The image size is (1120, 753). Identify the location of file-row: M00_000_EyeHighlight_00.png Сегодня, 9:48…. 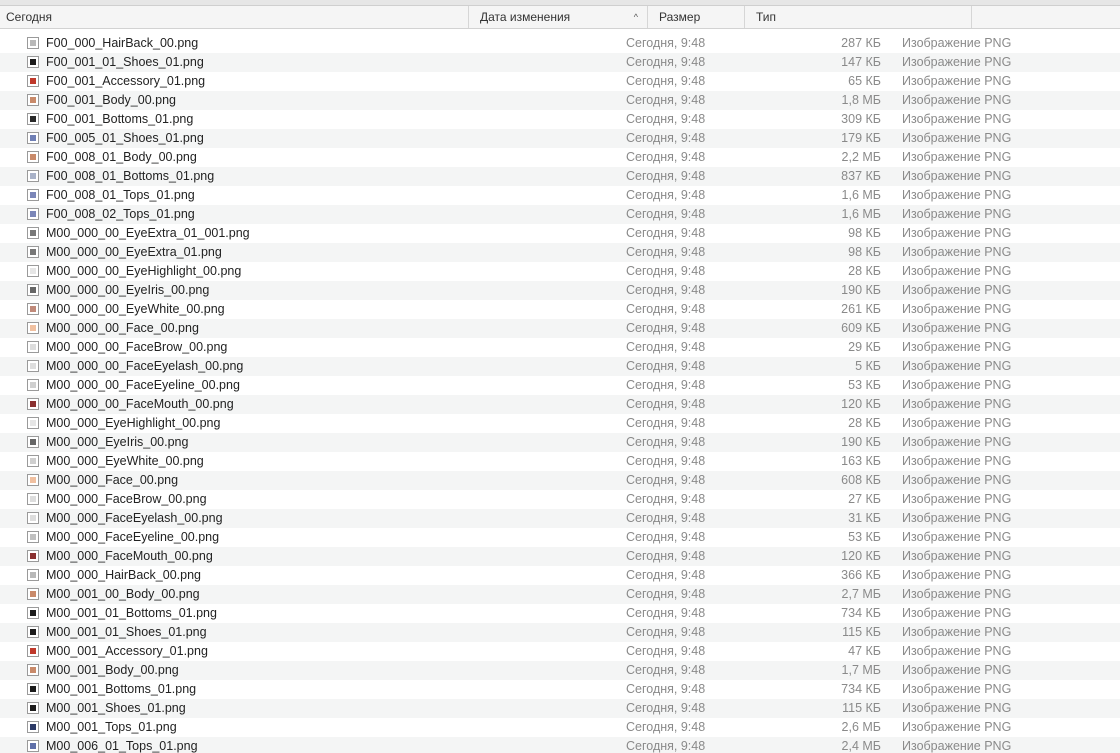
(560, 423).